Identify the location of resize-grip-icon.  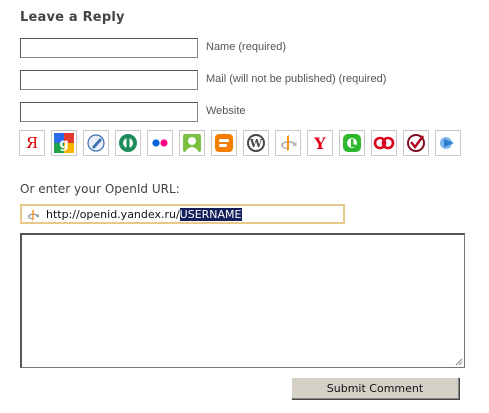
(458, 361).